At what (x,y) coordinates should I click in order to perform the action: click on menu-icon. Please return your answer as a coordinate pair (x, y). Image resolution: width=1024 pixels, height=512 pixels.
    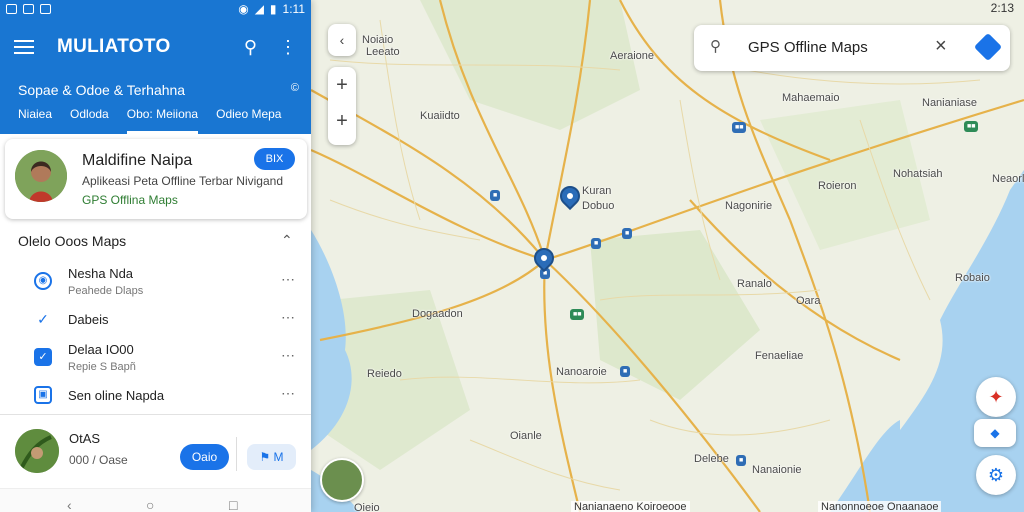
    Looking at the image, I should click on (24, 47).